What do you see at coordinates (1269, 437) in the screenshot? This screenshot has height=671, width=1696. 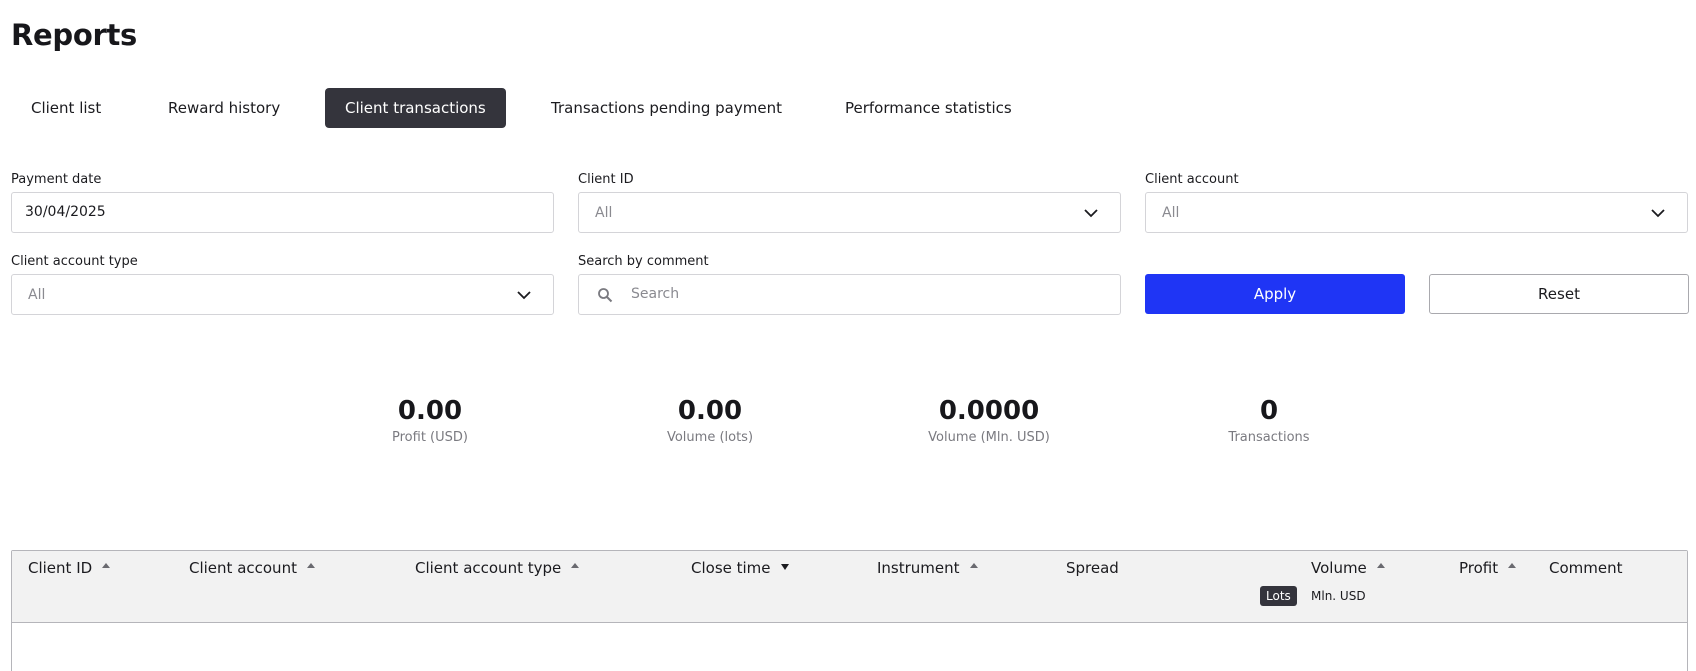 I see `stat-transactions-label: Transactions` at bounding box center [1269, 437].